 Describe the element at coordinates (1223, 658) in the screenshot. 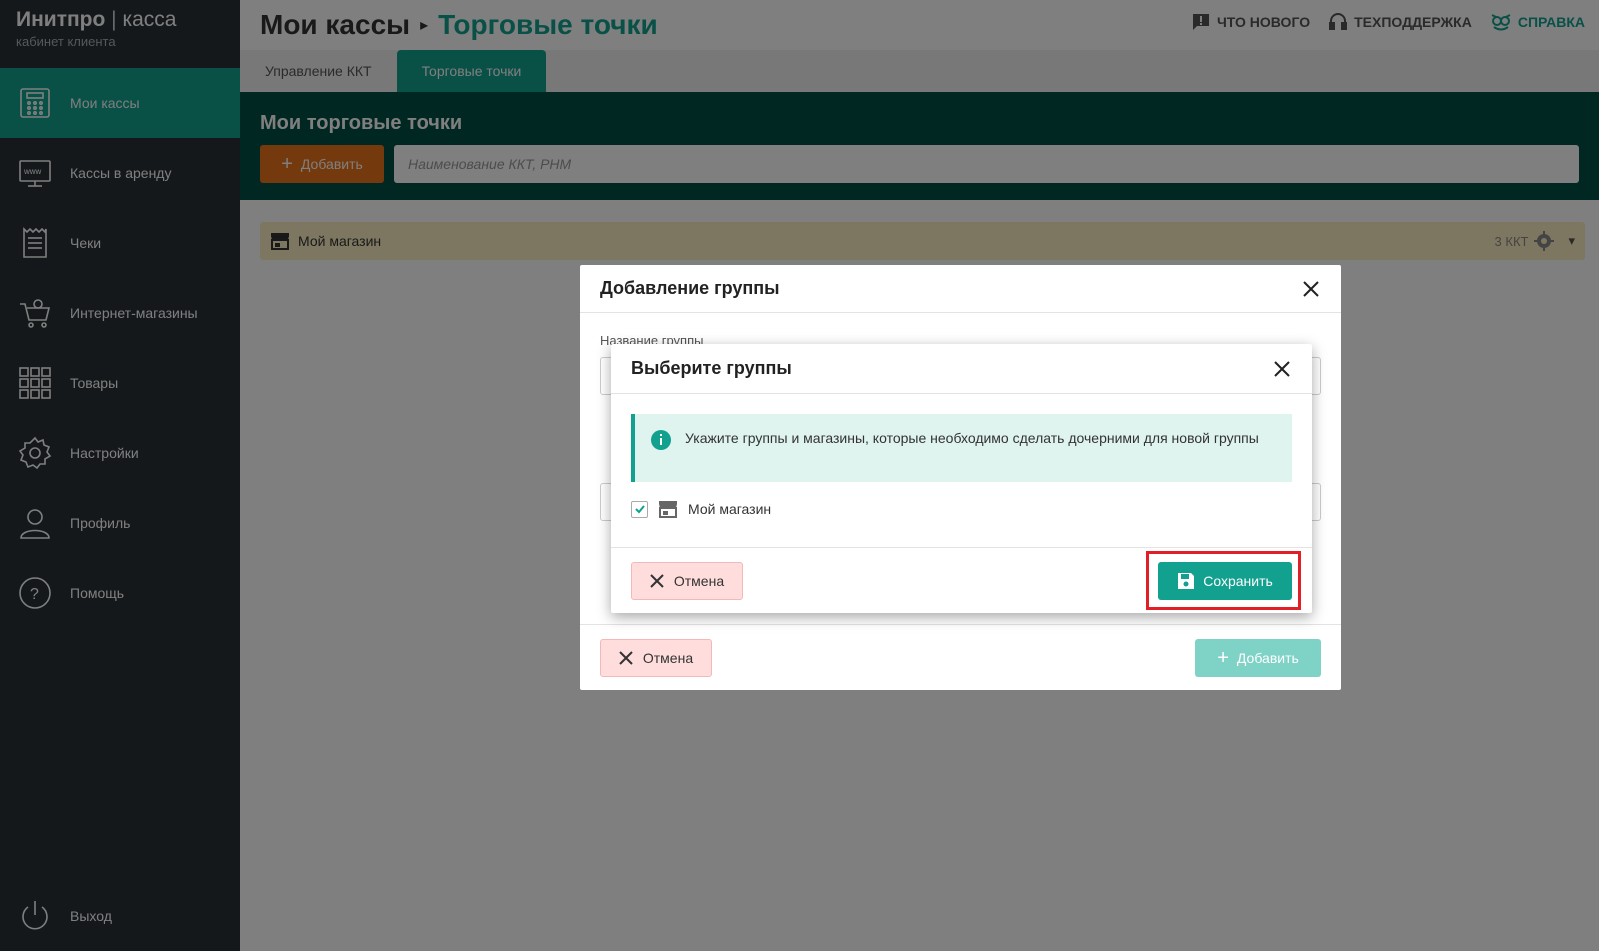

I see `plus-icon: +` at that location.